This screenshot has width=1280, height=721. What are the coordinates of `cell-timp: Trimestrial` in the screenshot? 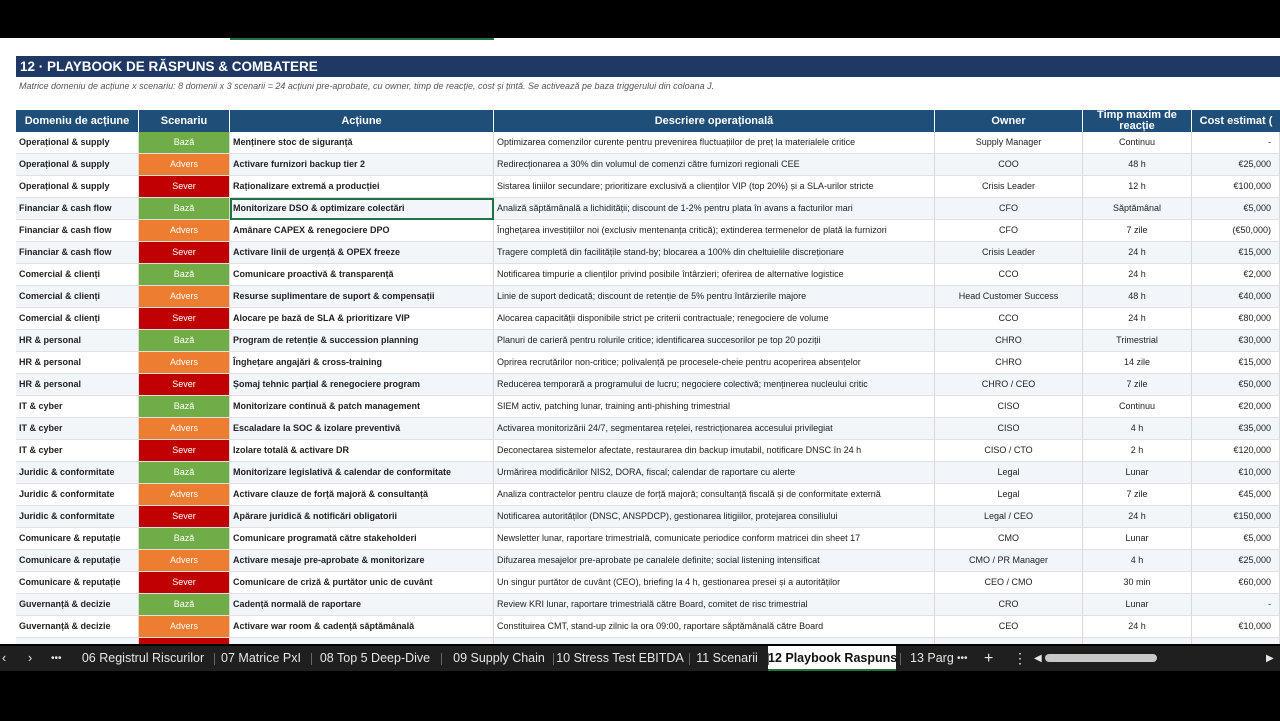 It's located at (1137, 341).